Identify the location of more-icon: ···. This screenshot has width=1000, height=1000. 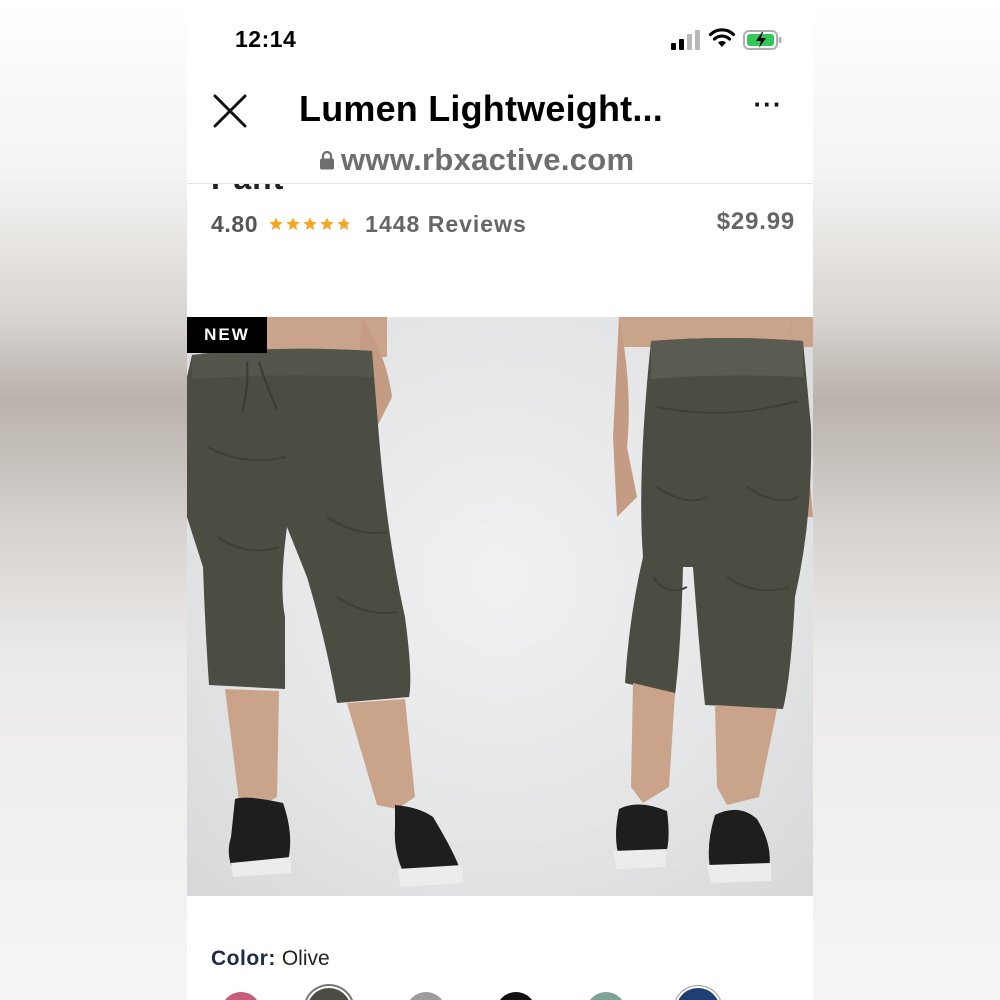
(768, 106).